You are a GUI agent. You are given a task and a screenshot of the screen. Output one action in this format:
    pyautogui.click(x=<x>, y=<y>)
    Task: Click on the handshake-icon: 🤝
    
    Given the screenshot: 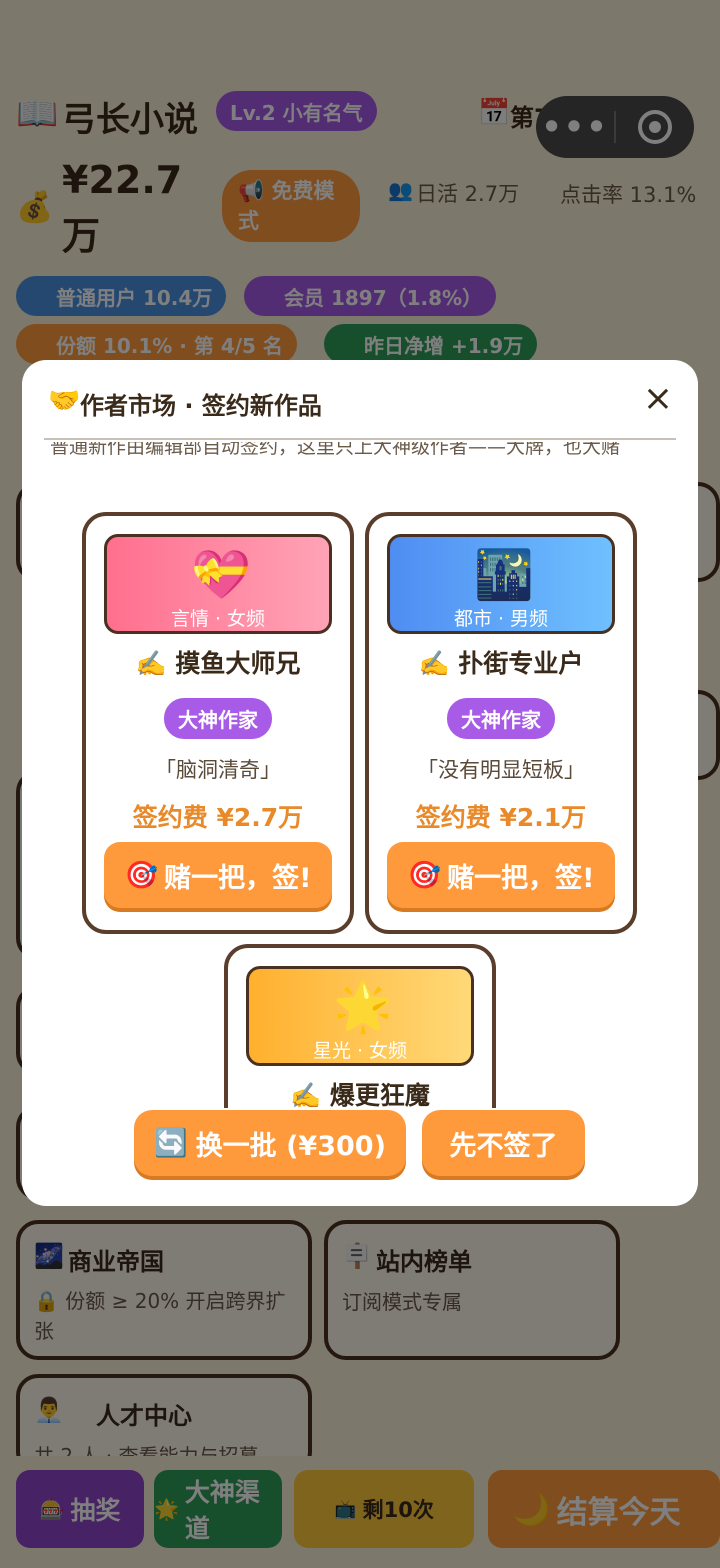 What is the action you would take?
    pyautogui.click(x=64, y=401)
    